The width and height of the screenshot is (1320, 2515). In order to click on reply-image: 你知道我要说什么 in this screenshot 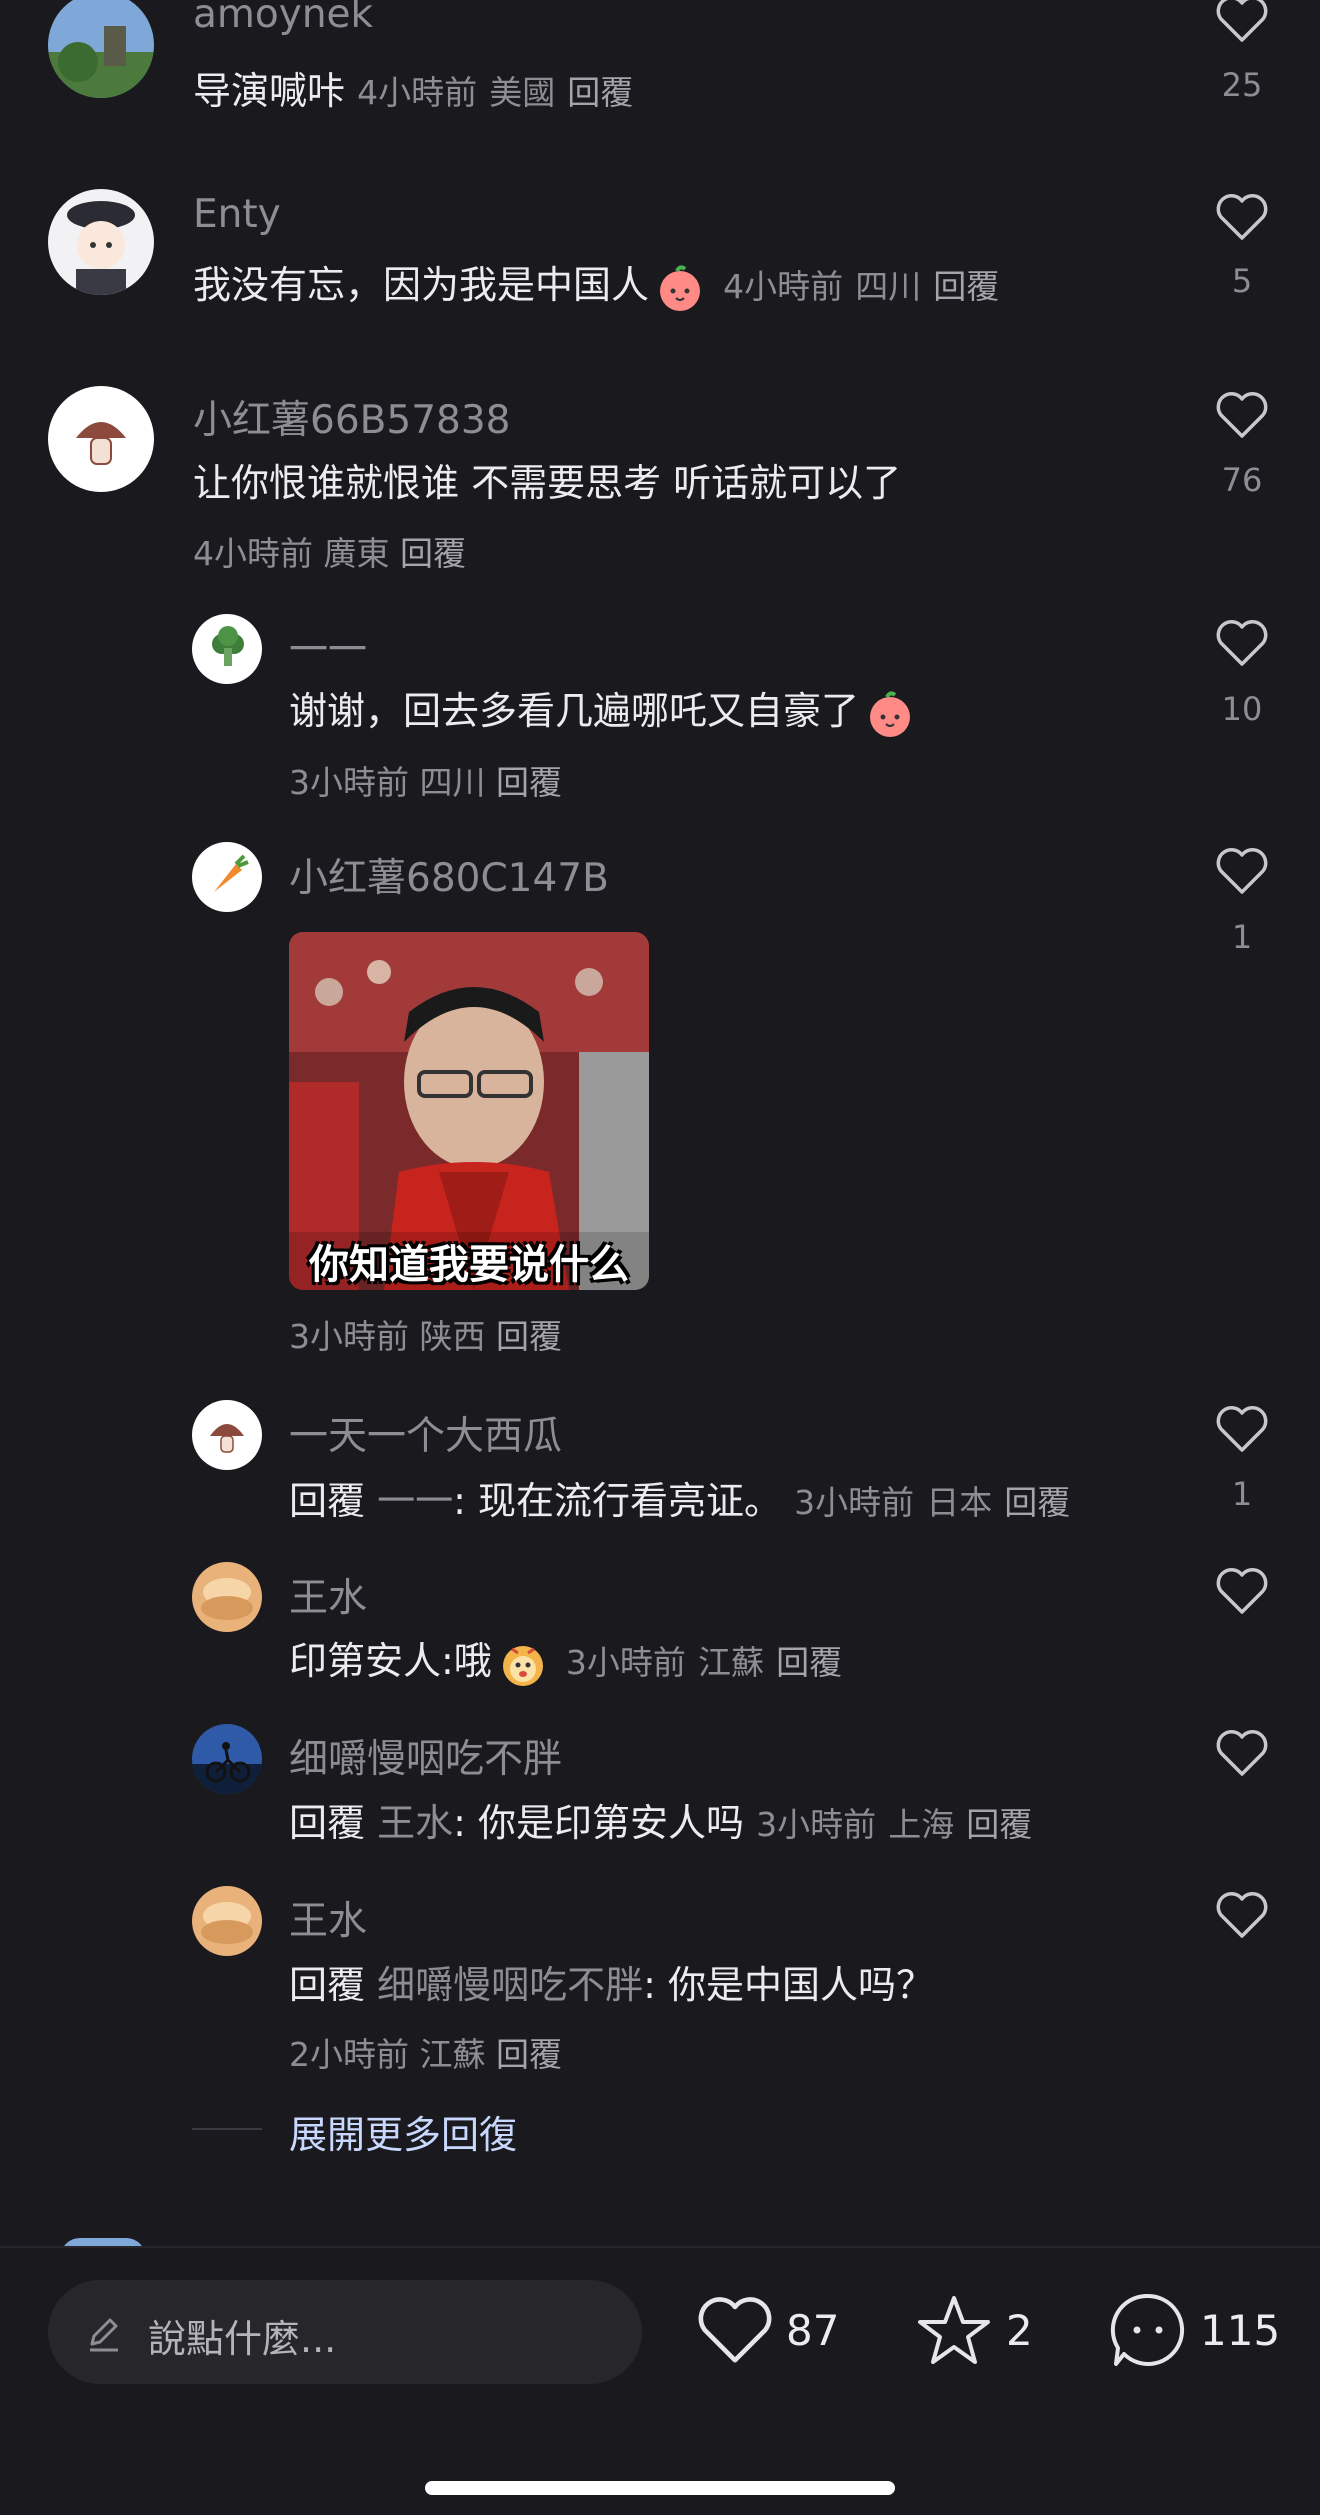, I will do `click(469, 1111)`.